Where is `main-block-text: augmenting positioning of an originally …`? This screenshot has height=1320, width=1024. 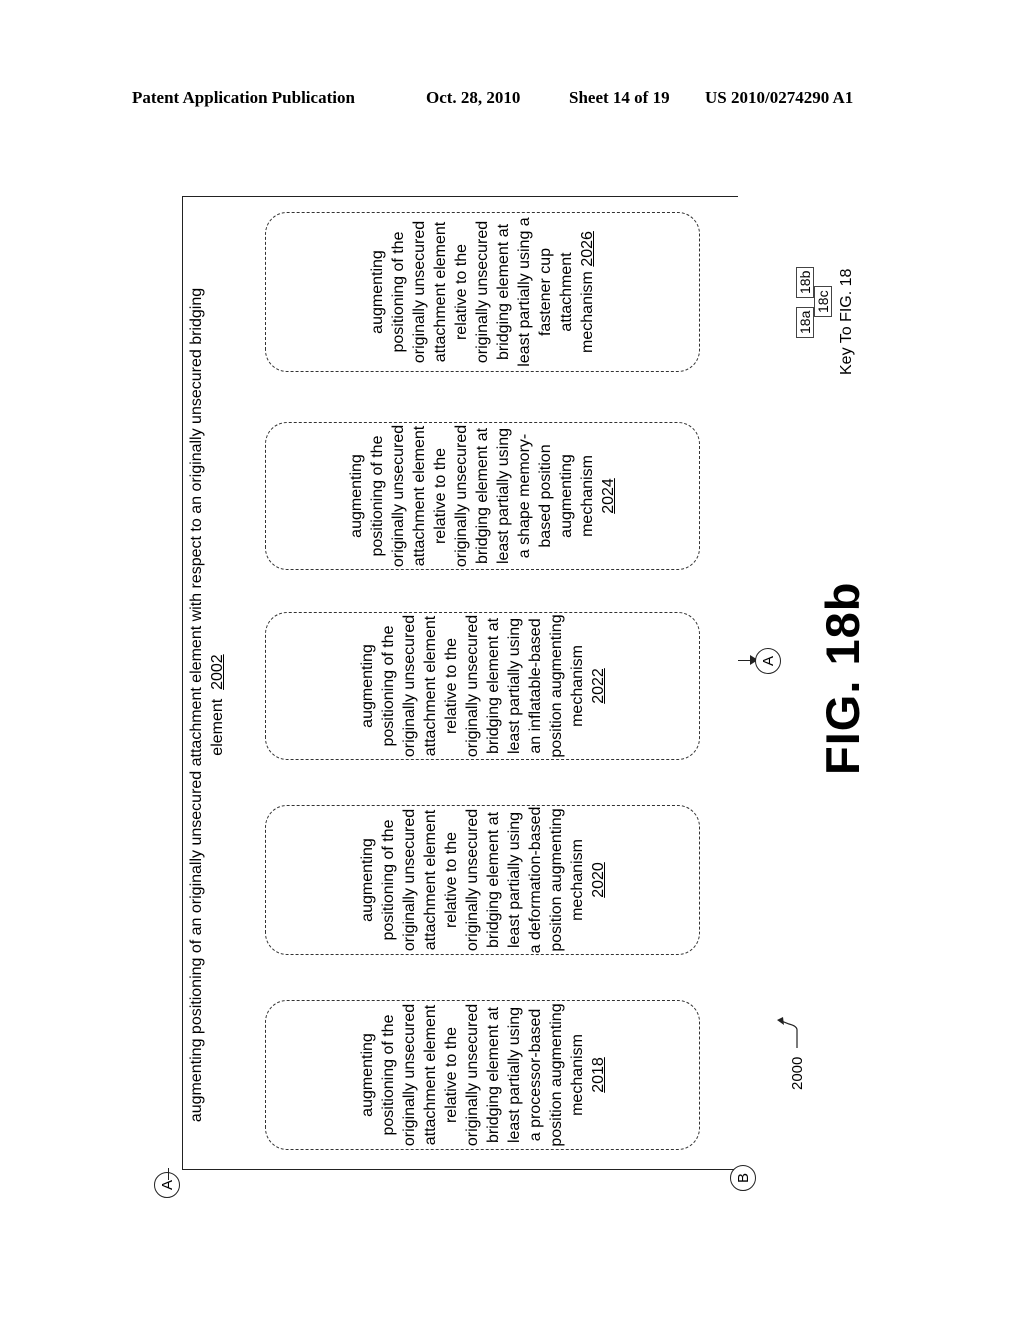
main-block-text: augmenting positioning of an originally … is located at coordinates (207, 705).